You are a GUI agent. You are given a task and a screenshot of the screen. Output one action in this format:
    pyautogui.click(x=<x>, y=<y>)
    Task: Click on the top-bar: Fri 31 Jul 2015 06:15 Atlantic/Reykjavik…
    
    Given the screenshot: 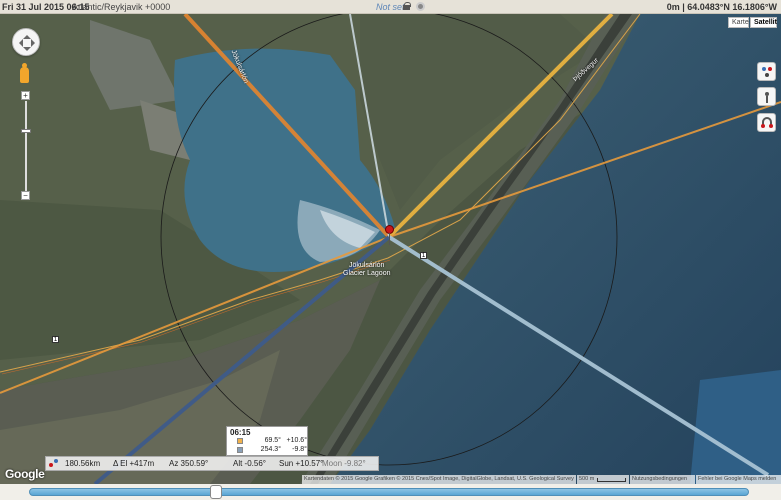 What is the action you would take?
    pyautogui.click(x=390, y=7)
    